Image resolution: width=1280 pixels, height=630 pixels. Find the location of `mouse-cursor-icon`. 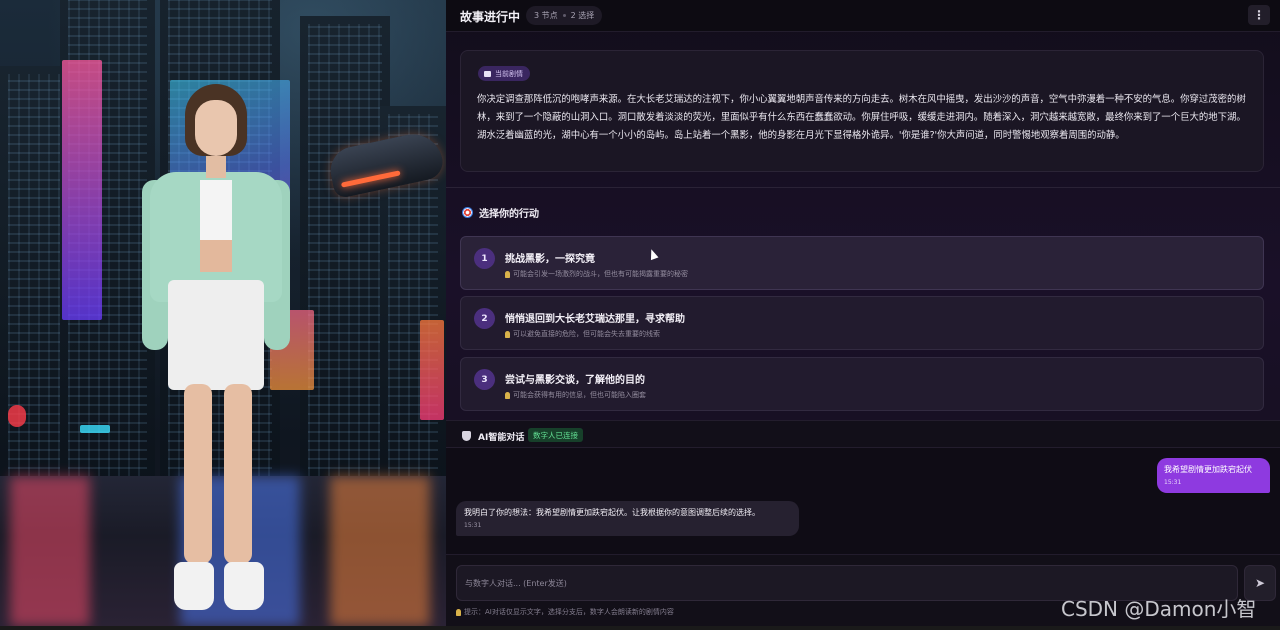

mouse-cursor-icon is located at coordinates (653, 254).